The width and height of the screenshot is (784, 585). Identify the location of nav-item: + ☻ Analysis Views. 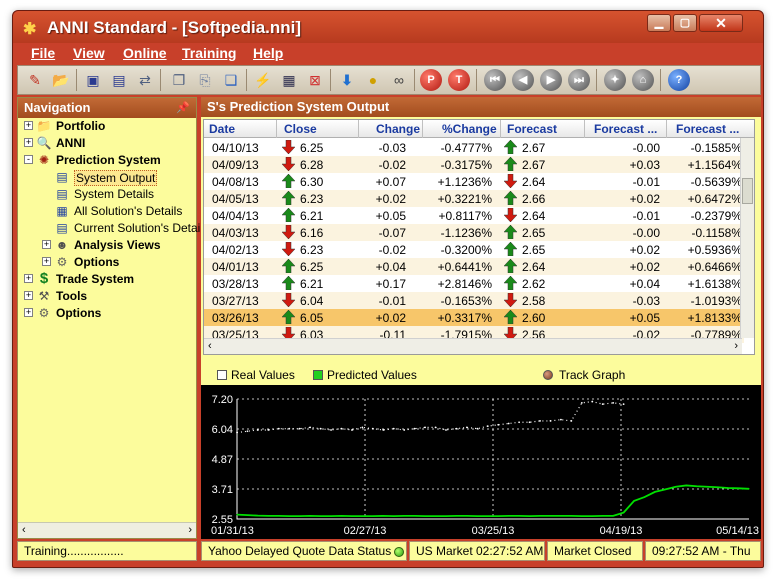
(106, 245).